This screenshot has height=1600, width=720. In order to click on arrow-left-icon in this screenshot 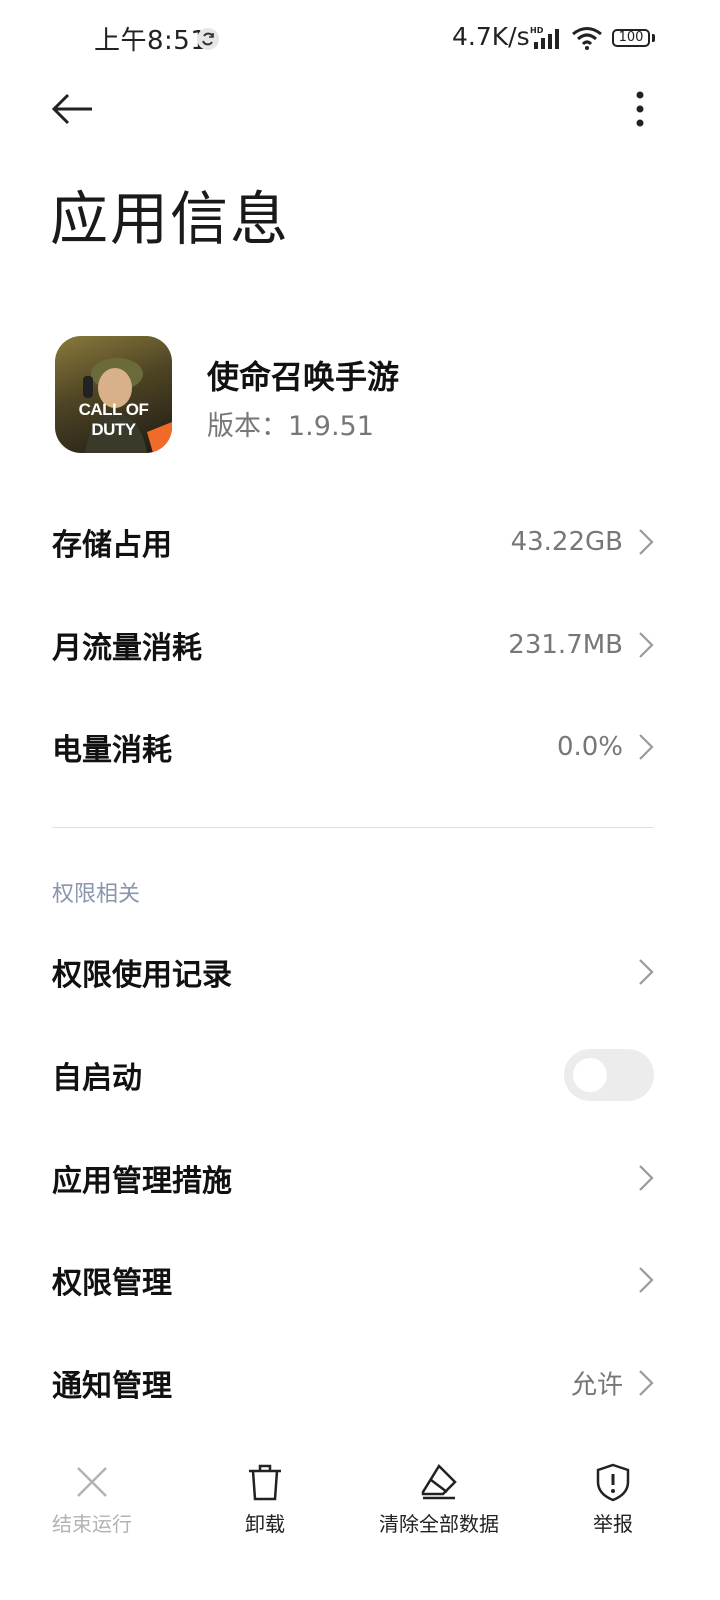, I will do `click(71, 109)`.